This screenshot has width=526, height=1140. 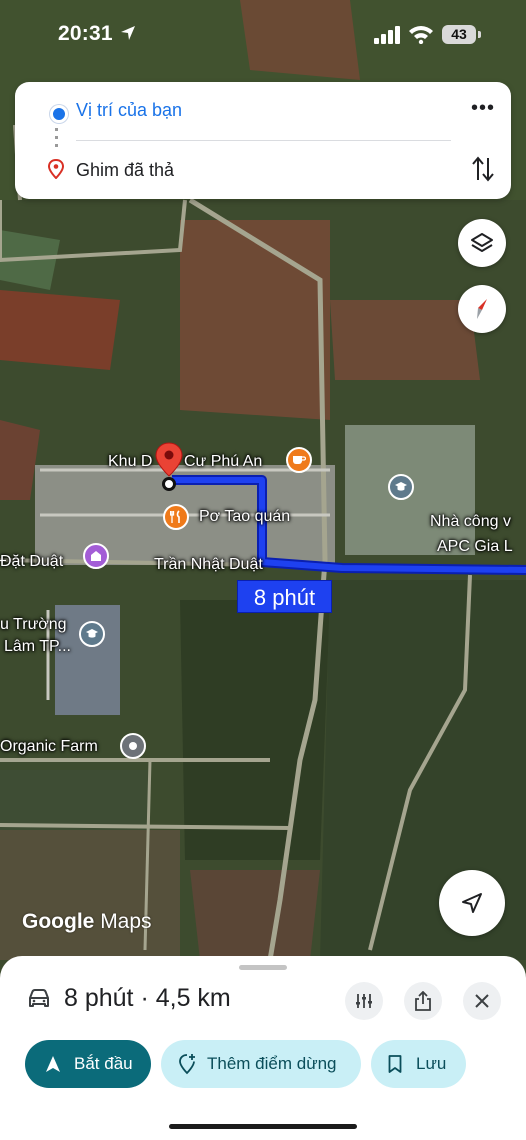 What do you see at coordinates (459, 34) in the screenshot?
I see `battery-icon: 43` at bounding box center [459, 34].